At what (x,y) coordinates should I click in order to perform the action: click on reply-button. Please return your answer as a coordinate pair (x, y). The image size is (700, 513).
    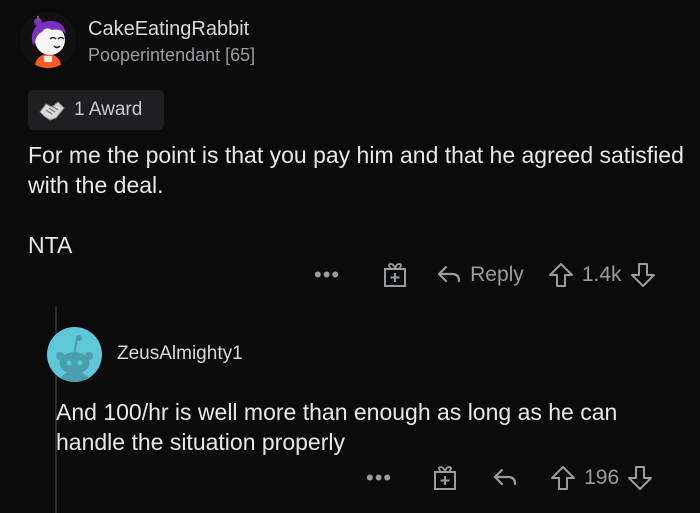
    Looking at the image, I should click on (505, 478).